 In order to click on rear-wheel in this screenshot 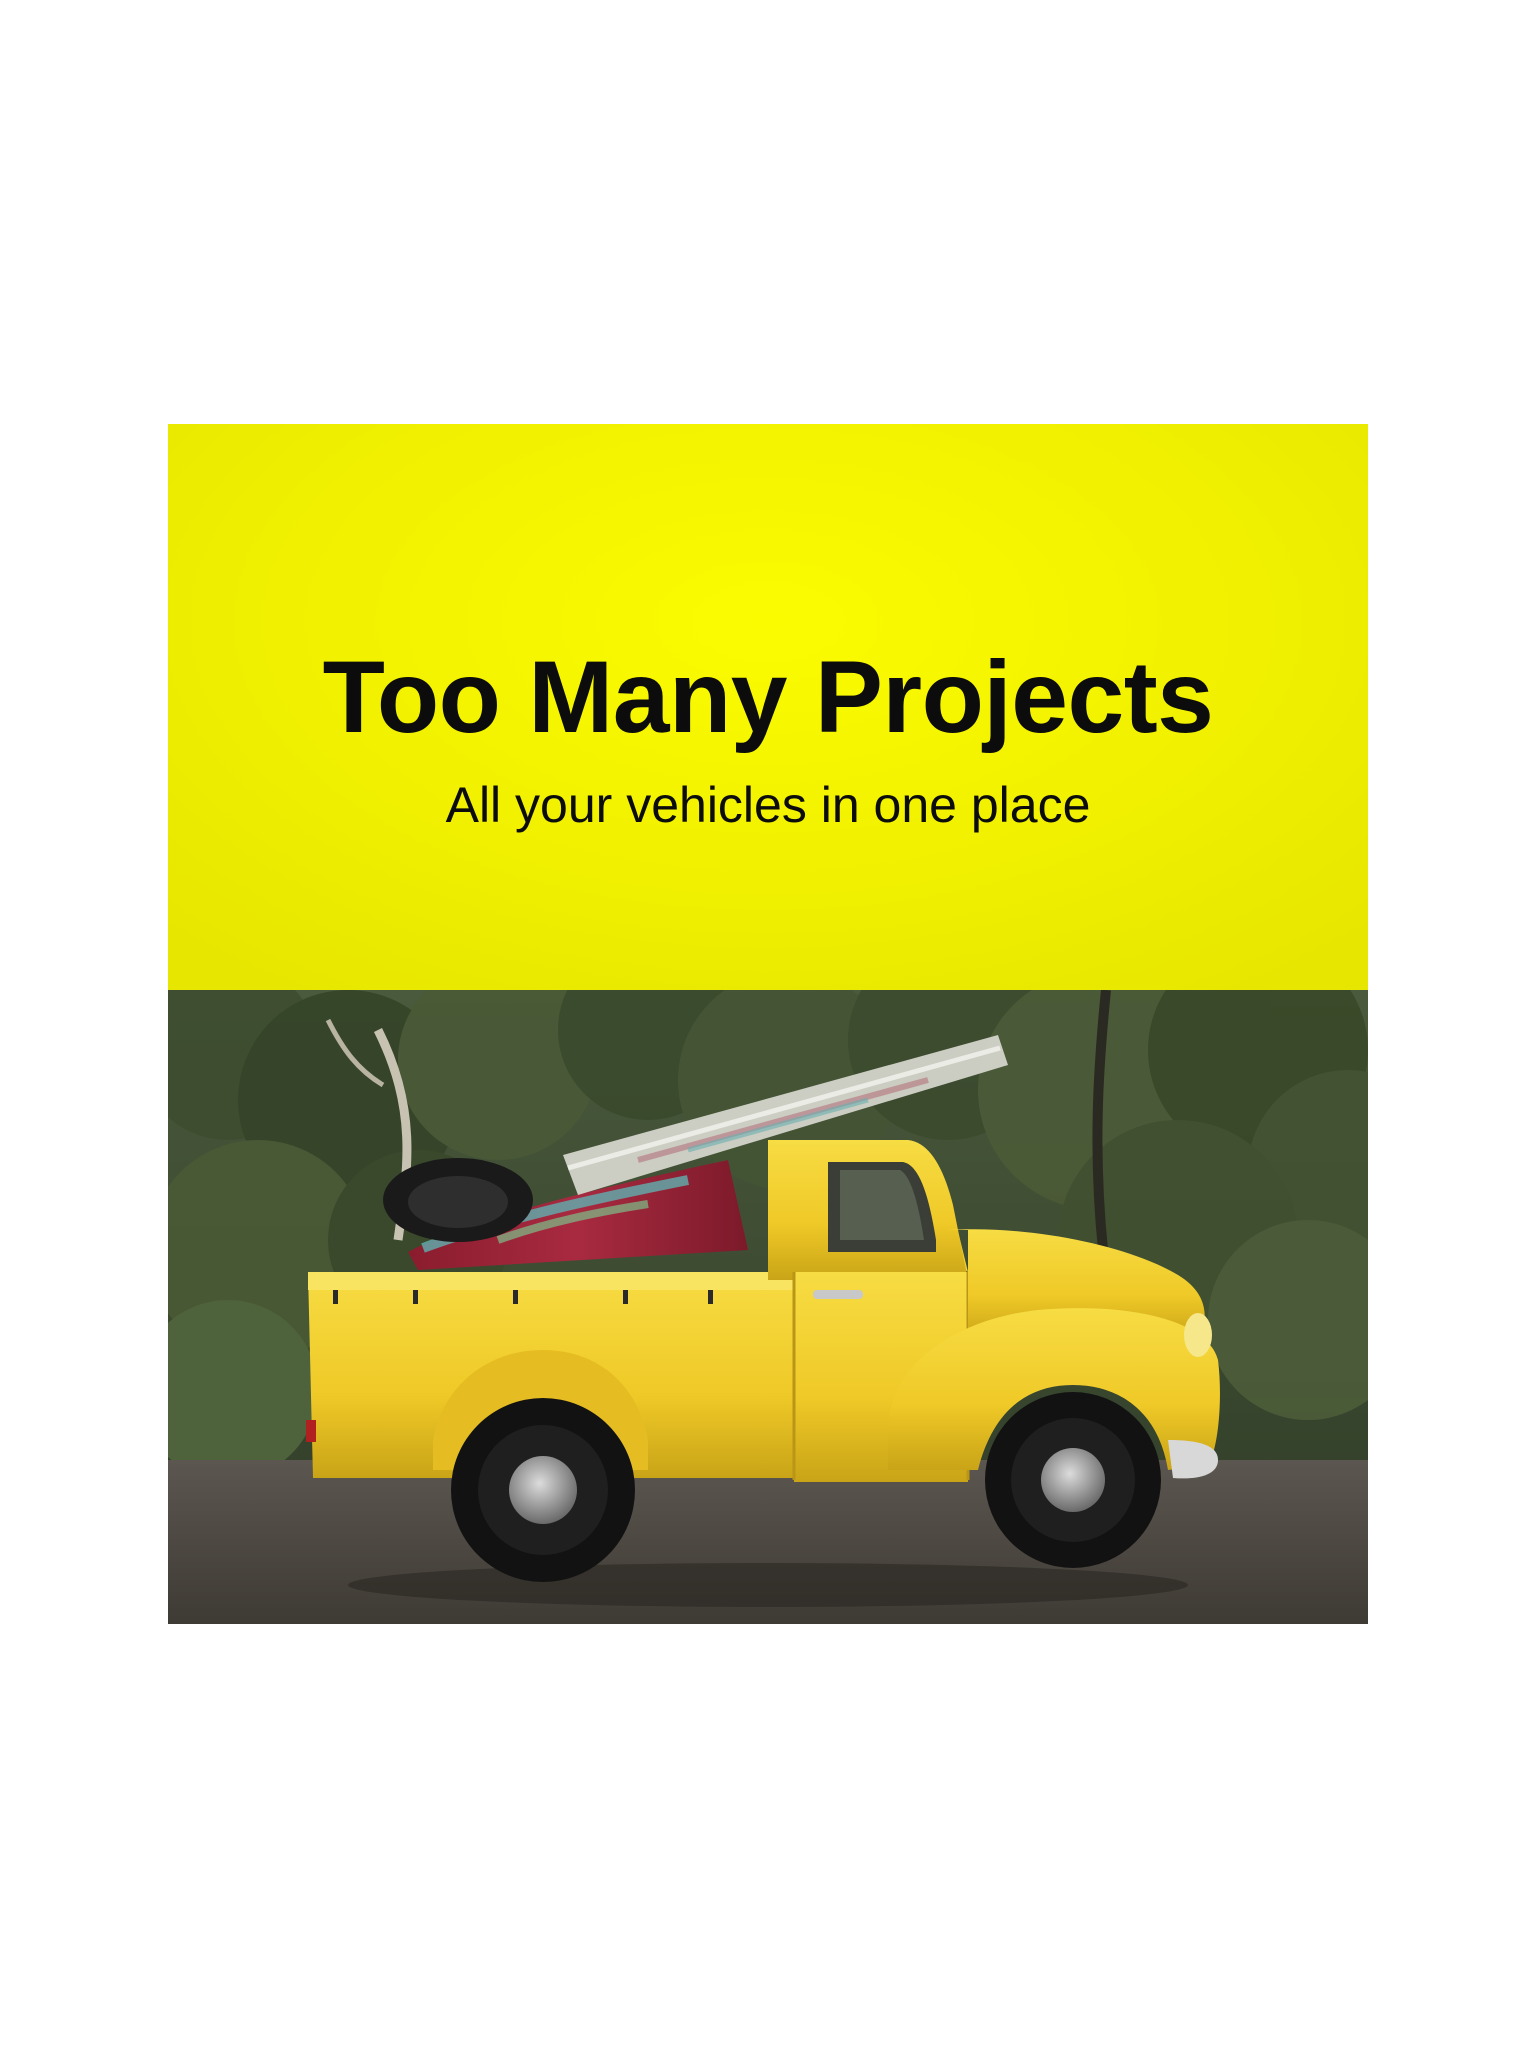, I will do `click(543, 1490)`.